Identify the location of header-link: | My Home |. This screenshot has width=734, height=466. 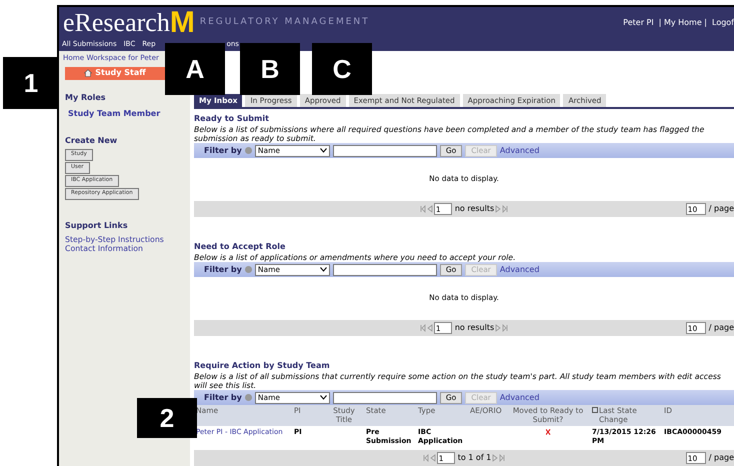
(682, 23).